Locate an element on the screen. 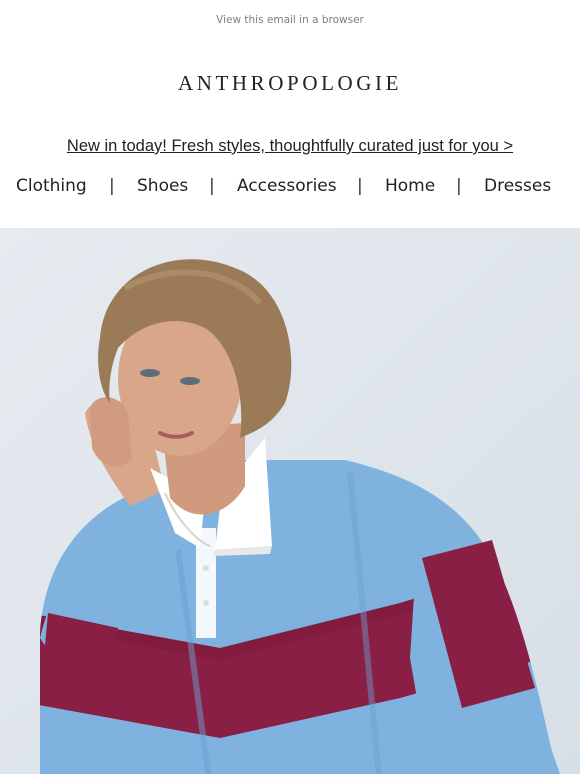 This screenshot has height=774, width=580. eye-right is located at coordinates (190, 381).